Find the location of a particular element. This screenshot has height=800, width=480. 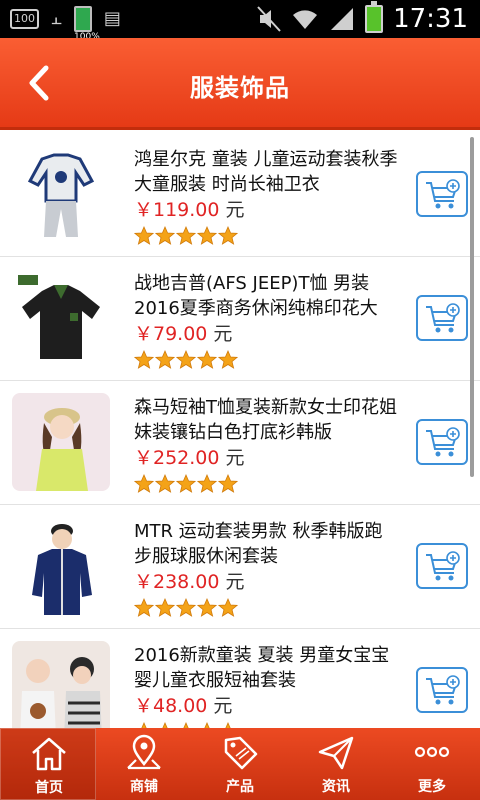

wifi-icon is located at coordinates (305, 19).